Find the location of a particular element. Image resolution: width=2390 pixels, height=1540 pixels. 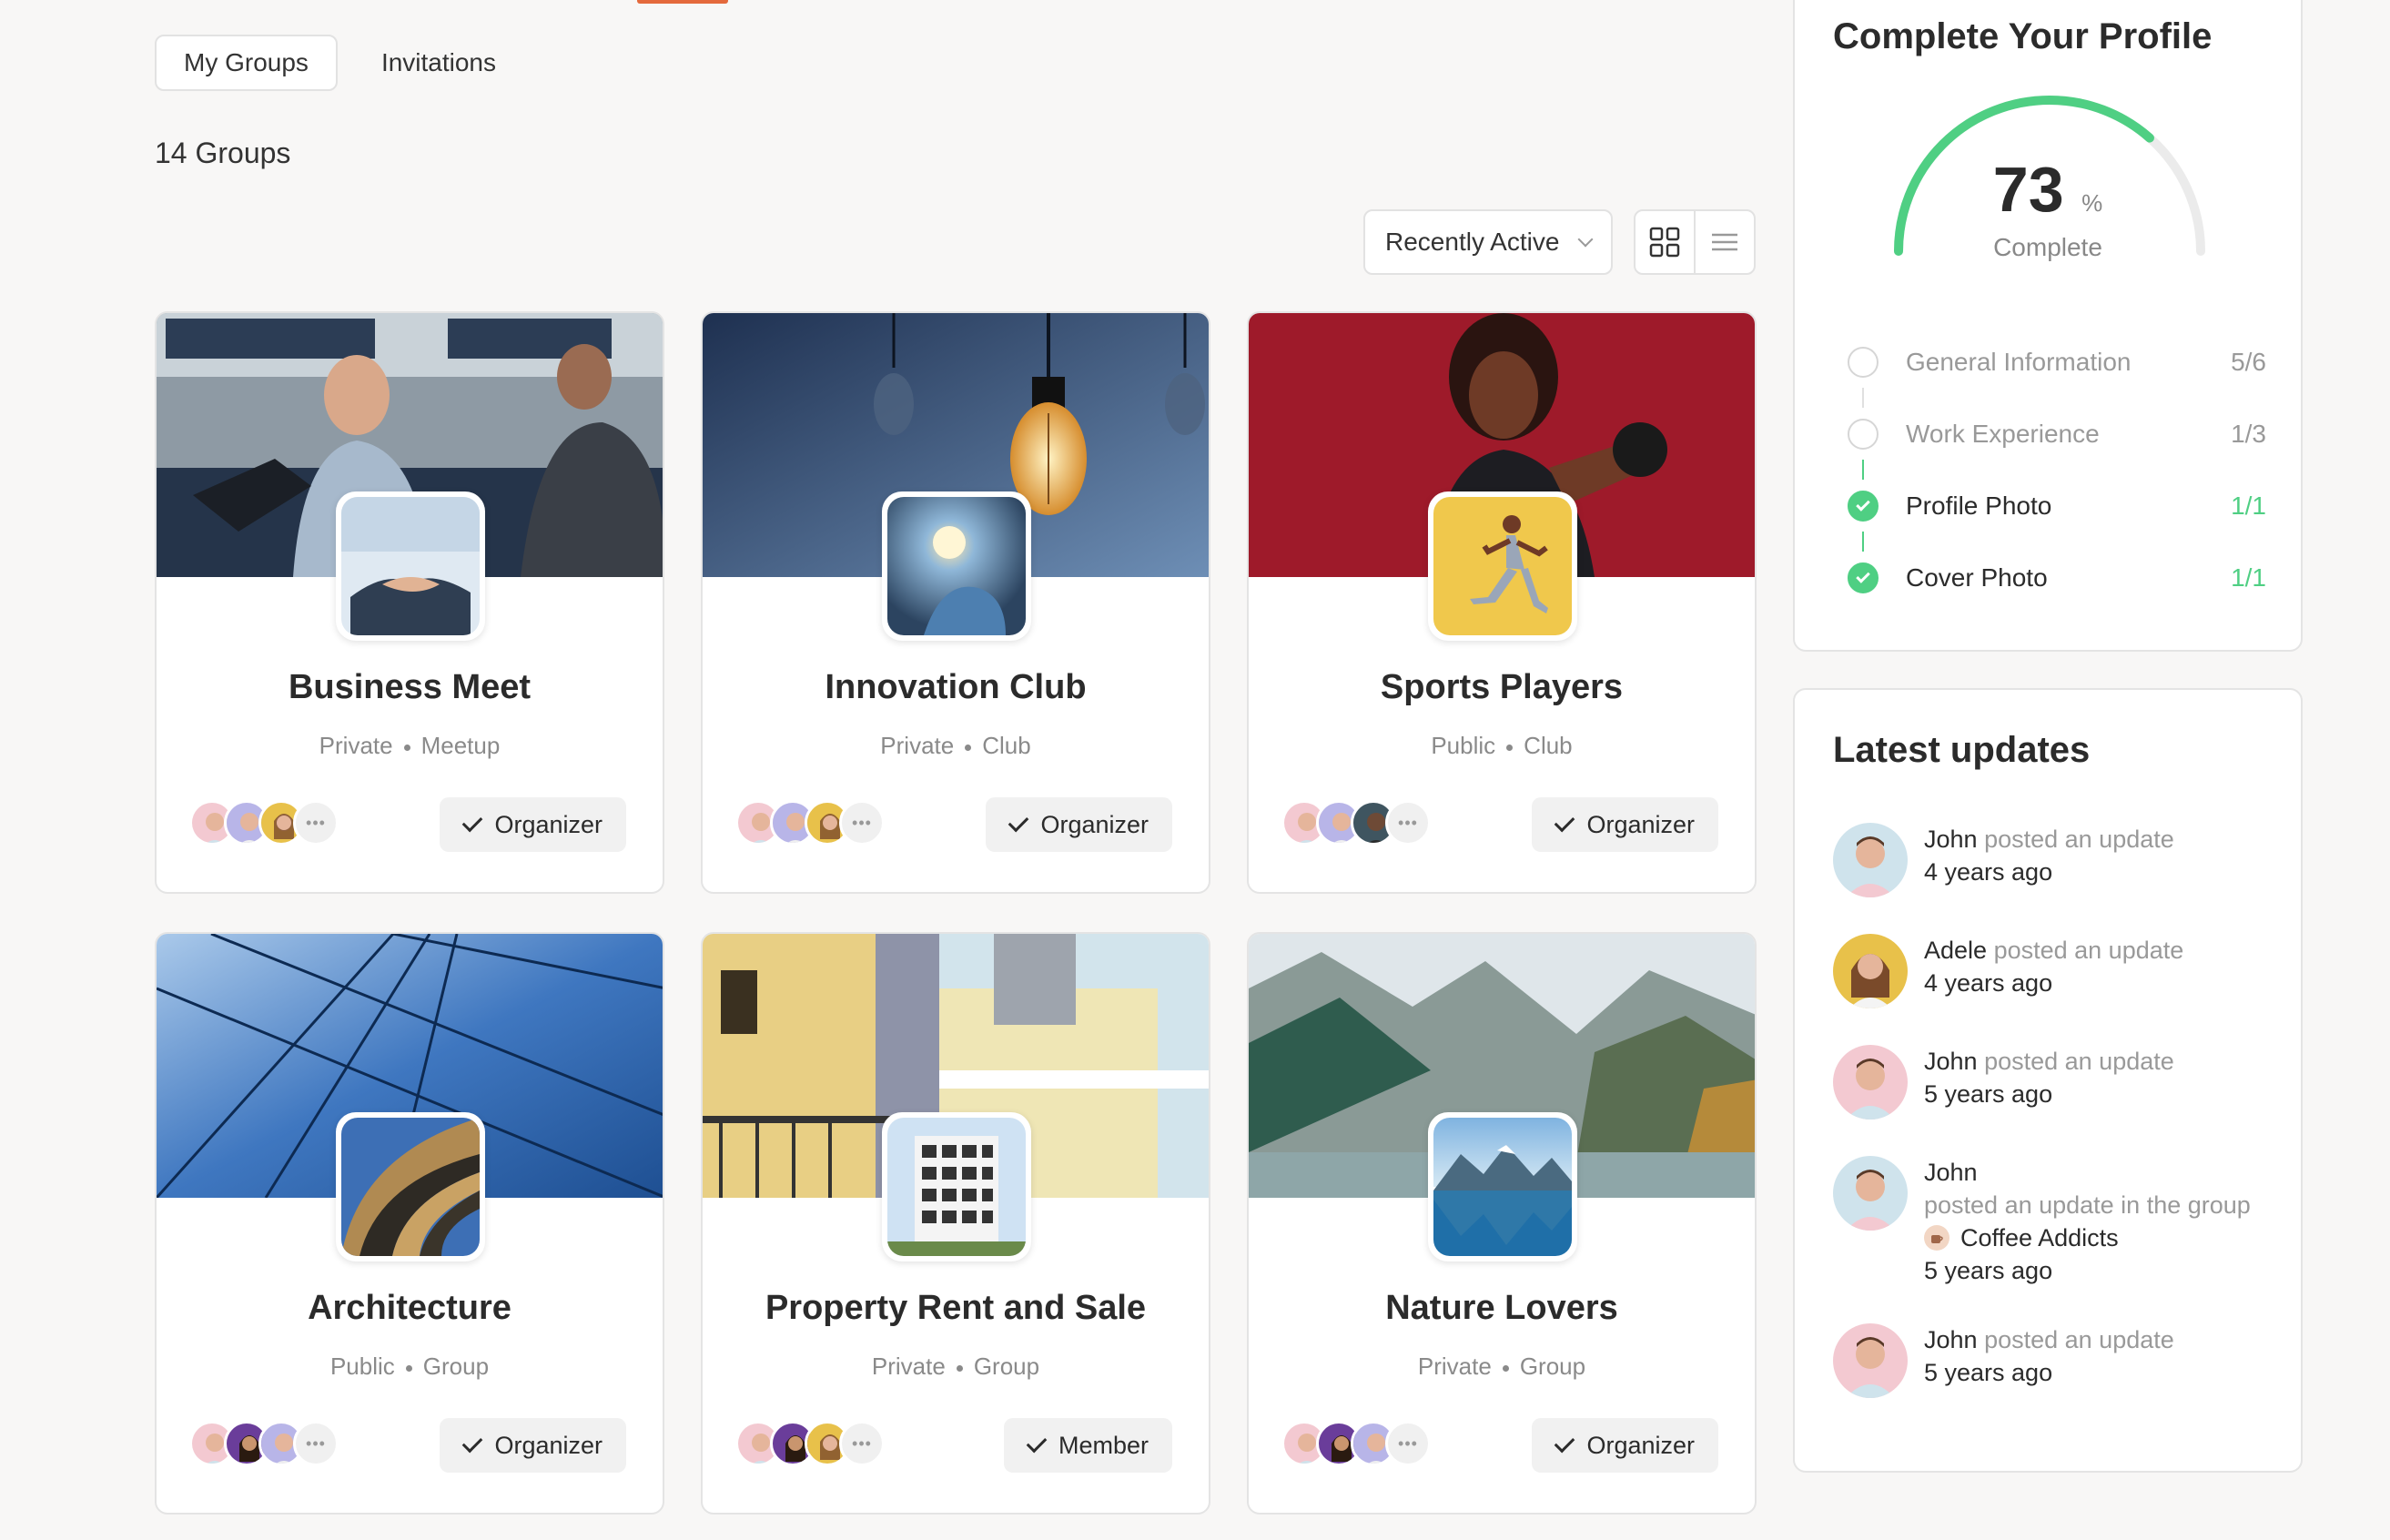

step-count: 5/6 is located at coordinates (2248, 361).